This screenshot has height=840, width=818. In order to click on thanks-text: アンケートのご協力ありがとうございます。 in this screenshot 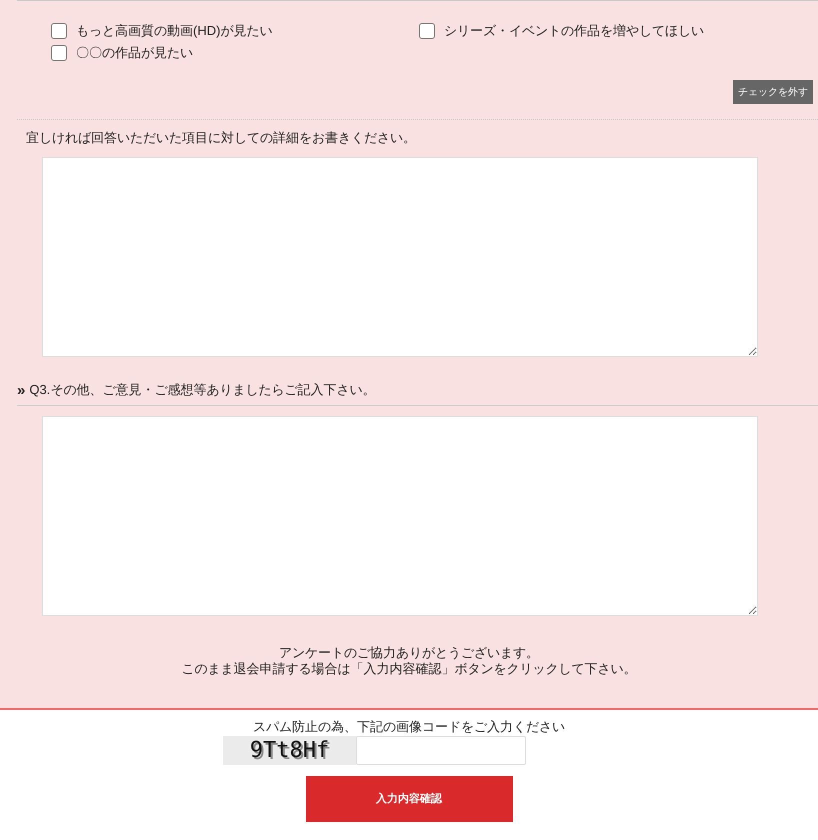, I will do `click(409, 653)`.